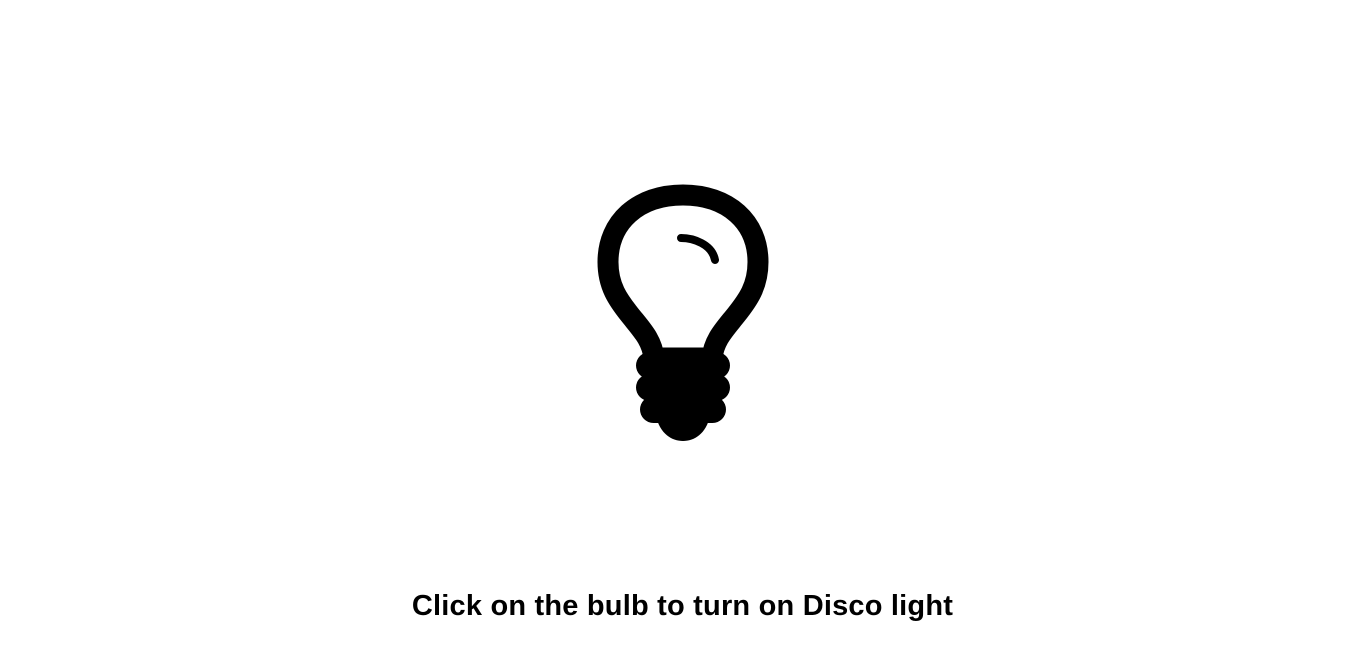 The image size is (1365, 659). I want to click on lightbulb-icon, so click(683, 312).